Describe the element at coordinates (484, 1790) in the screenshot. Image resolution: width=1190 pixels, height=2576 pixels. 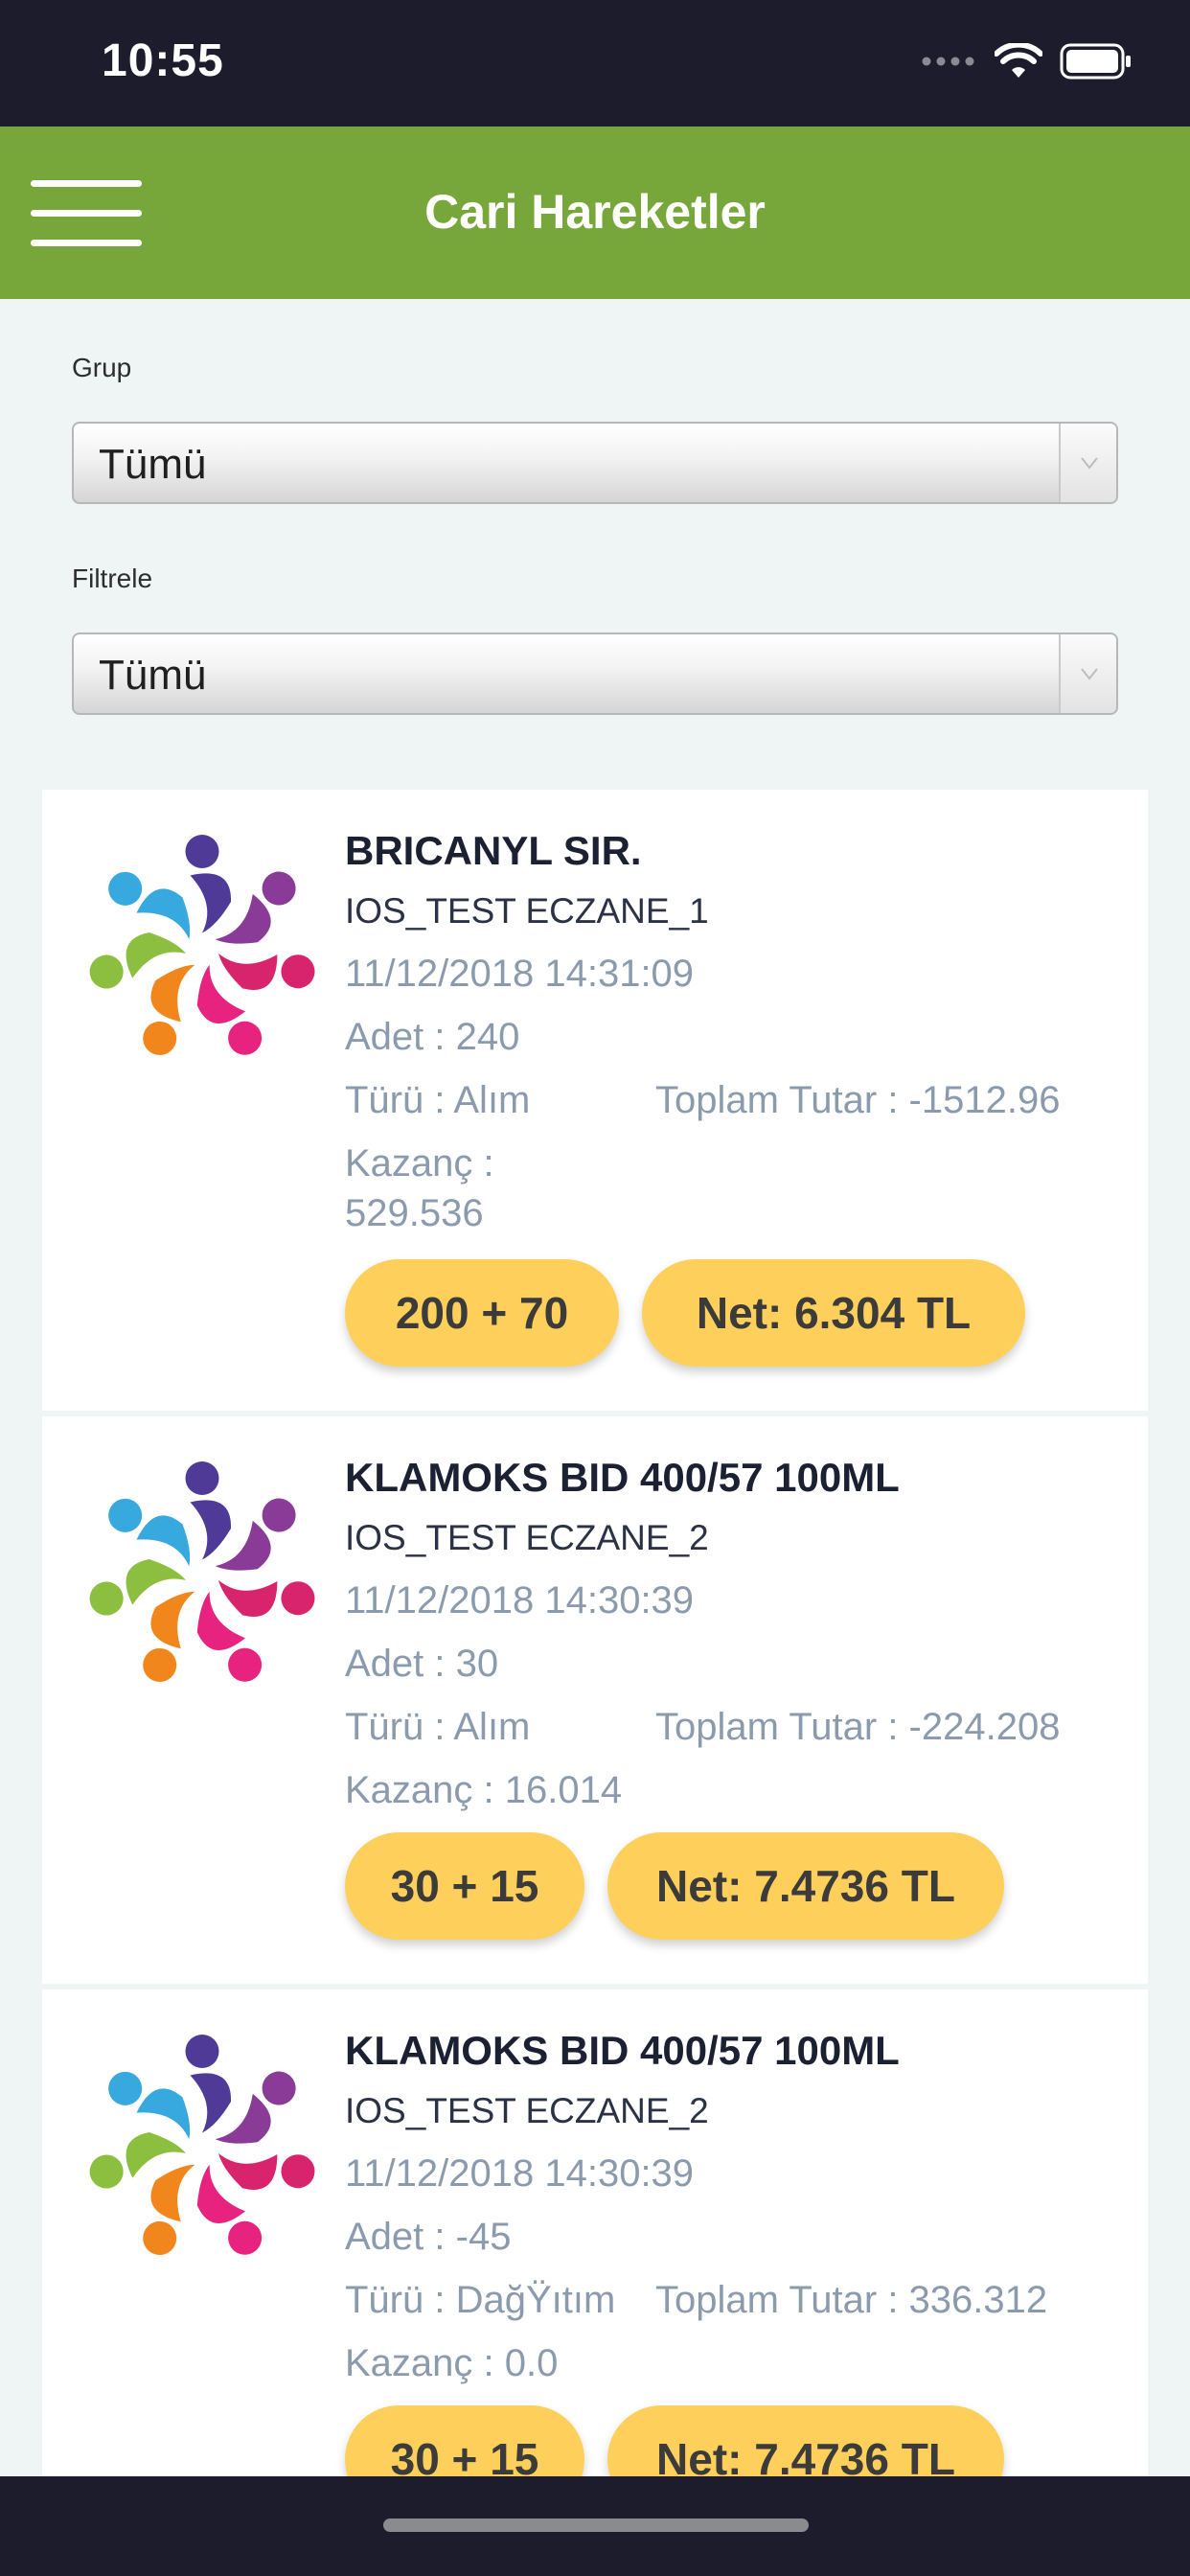
I see `profit: Kazanç : 16.014` at that location.